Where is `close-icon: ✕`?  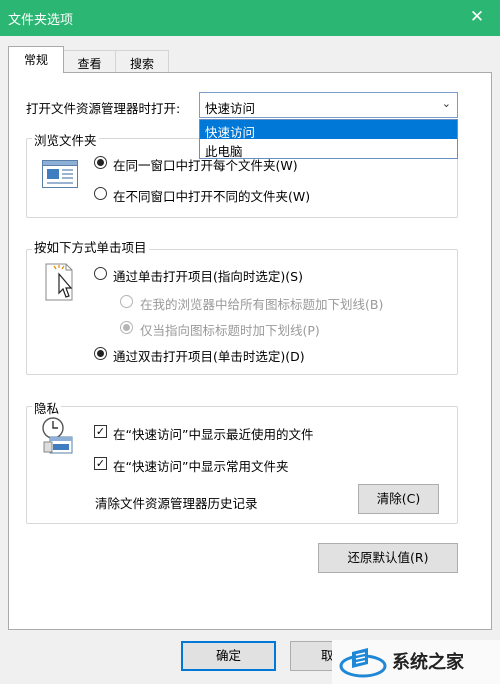
close-icon: ✕ is located at coordinates (477, 18).